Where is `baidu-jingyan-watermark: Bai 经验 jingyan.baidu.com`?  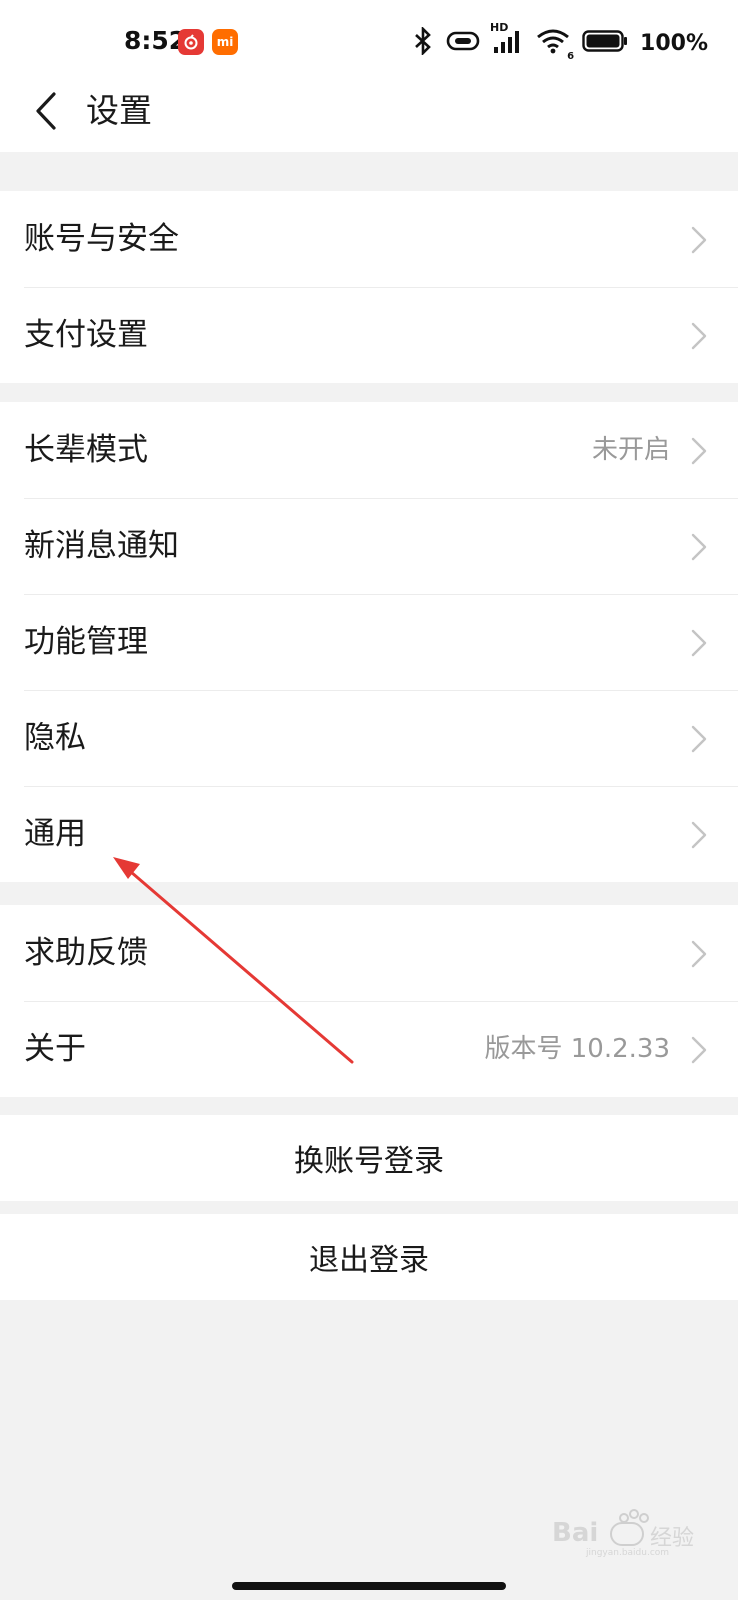
baidu-jingyan-watermark: Bai 经验 jingyan.baidu.com is located at coordinates (627, 1532).